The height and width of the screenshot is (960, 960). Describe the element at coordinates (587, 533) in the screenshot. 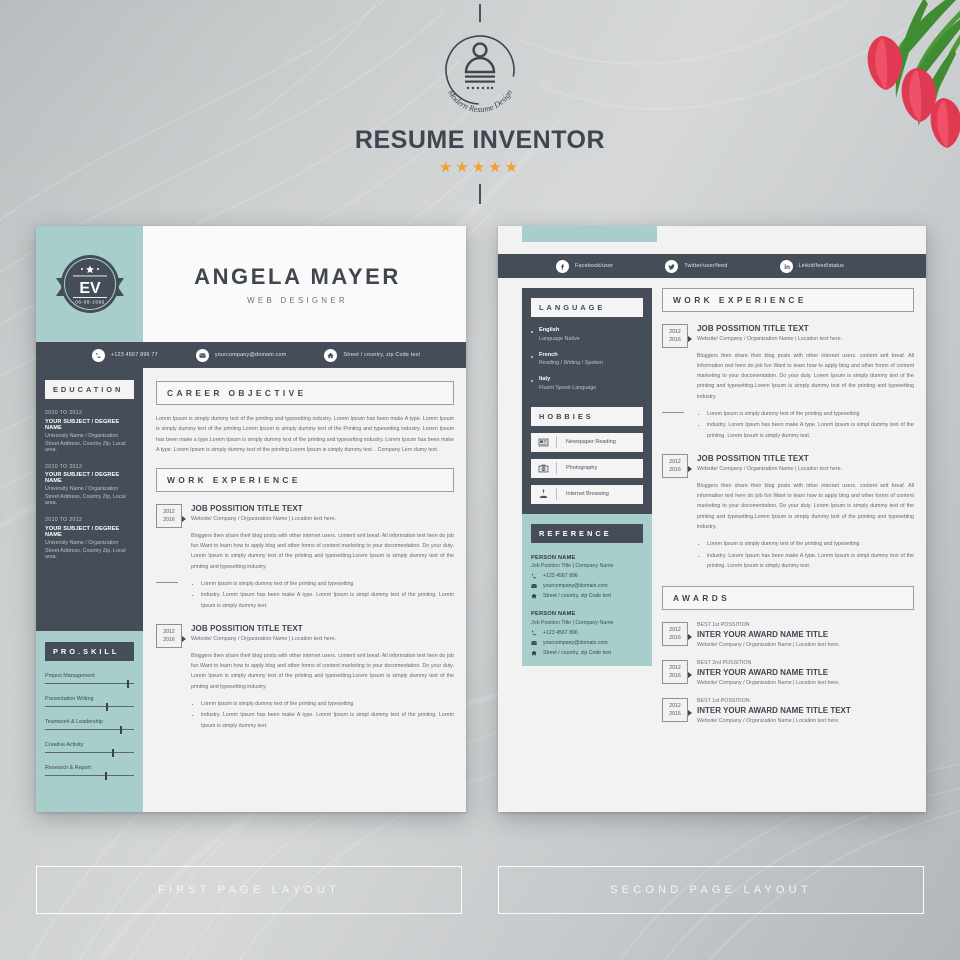

I see `reference-heading: REFERENCE` at that location.